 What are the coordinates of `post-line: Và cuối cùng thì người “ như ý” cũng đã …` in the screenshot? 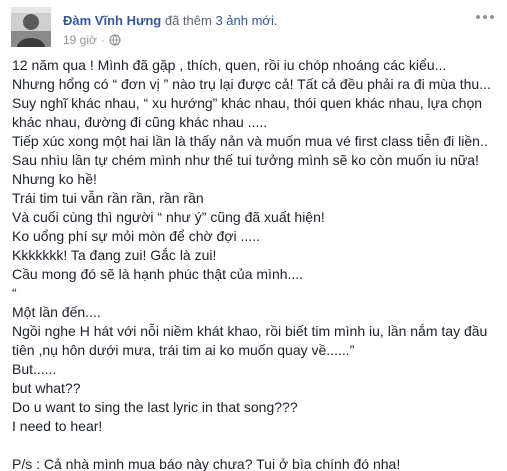 It's located at (168, 217).